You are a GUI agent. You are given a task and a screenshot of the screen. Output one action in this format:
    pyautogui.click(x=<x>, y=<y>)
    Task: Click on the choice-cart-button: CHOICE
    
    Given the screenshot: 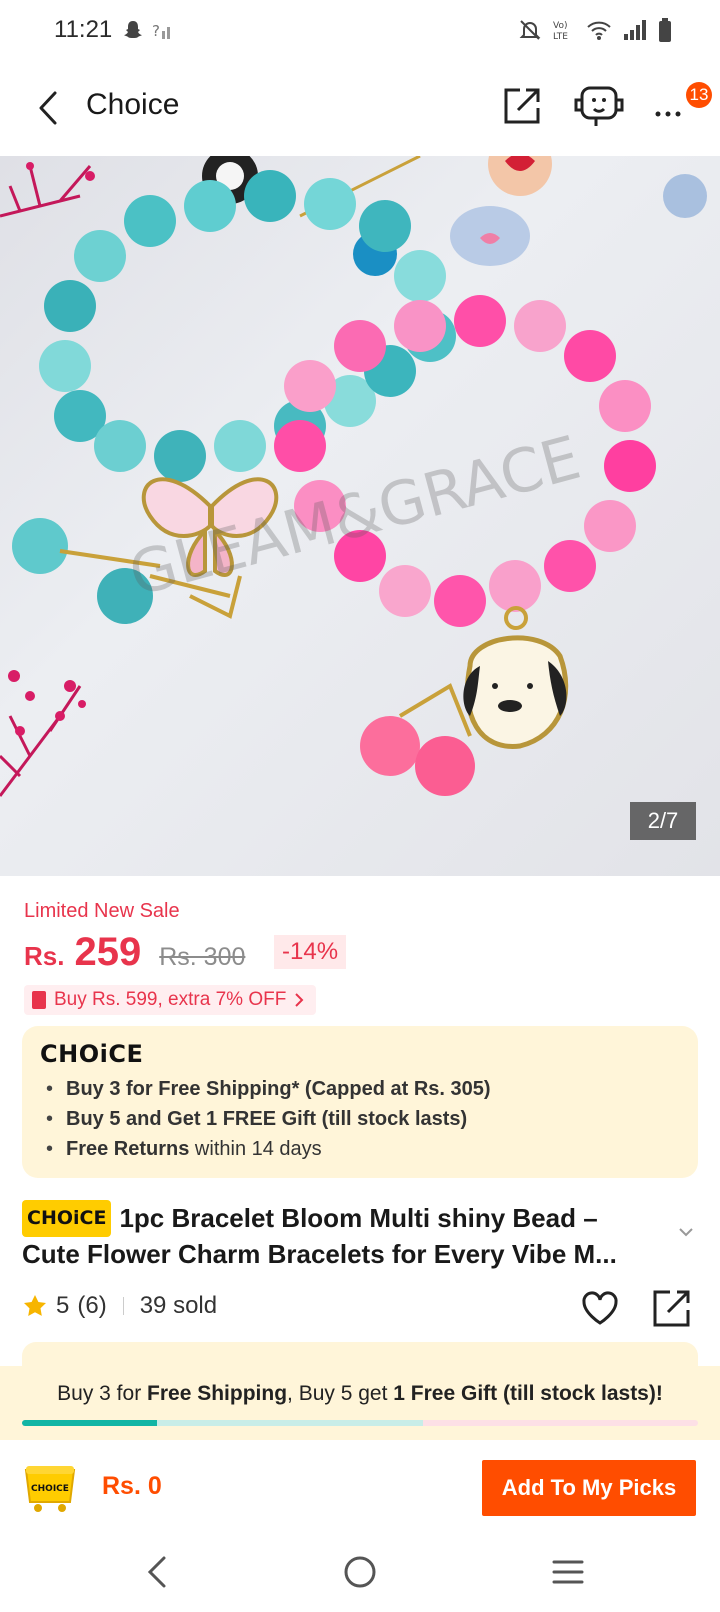 What is the action you would take?
    pyautogui.click(x=50, y=1487)
    